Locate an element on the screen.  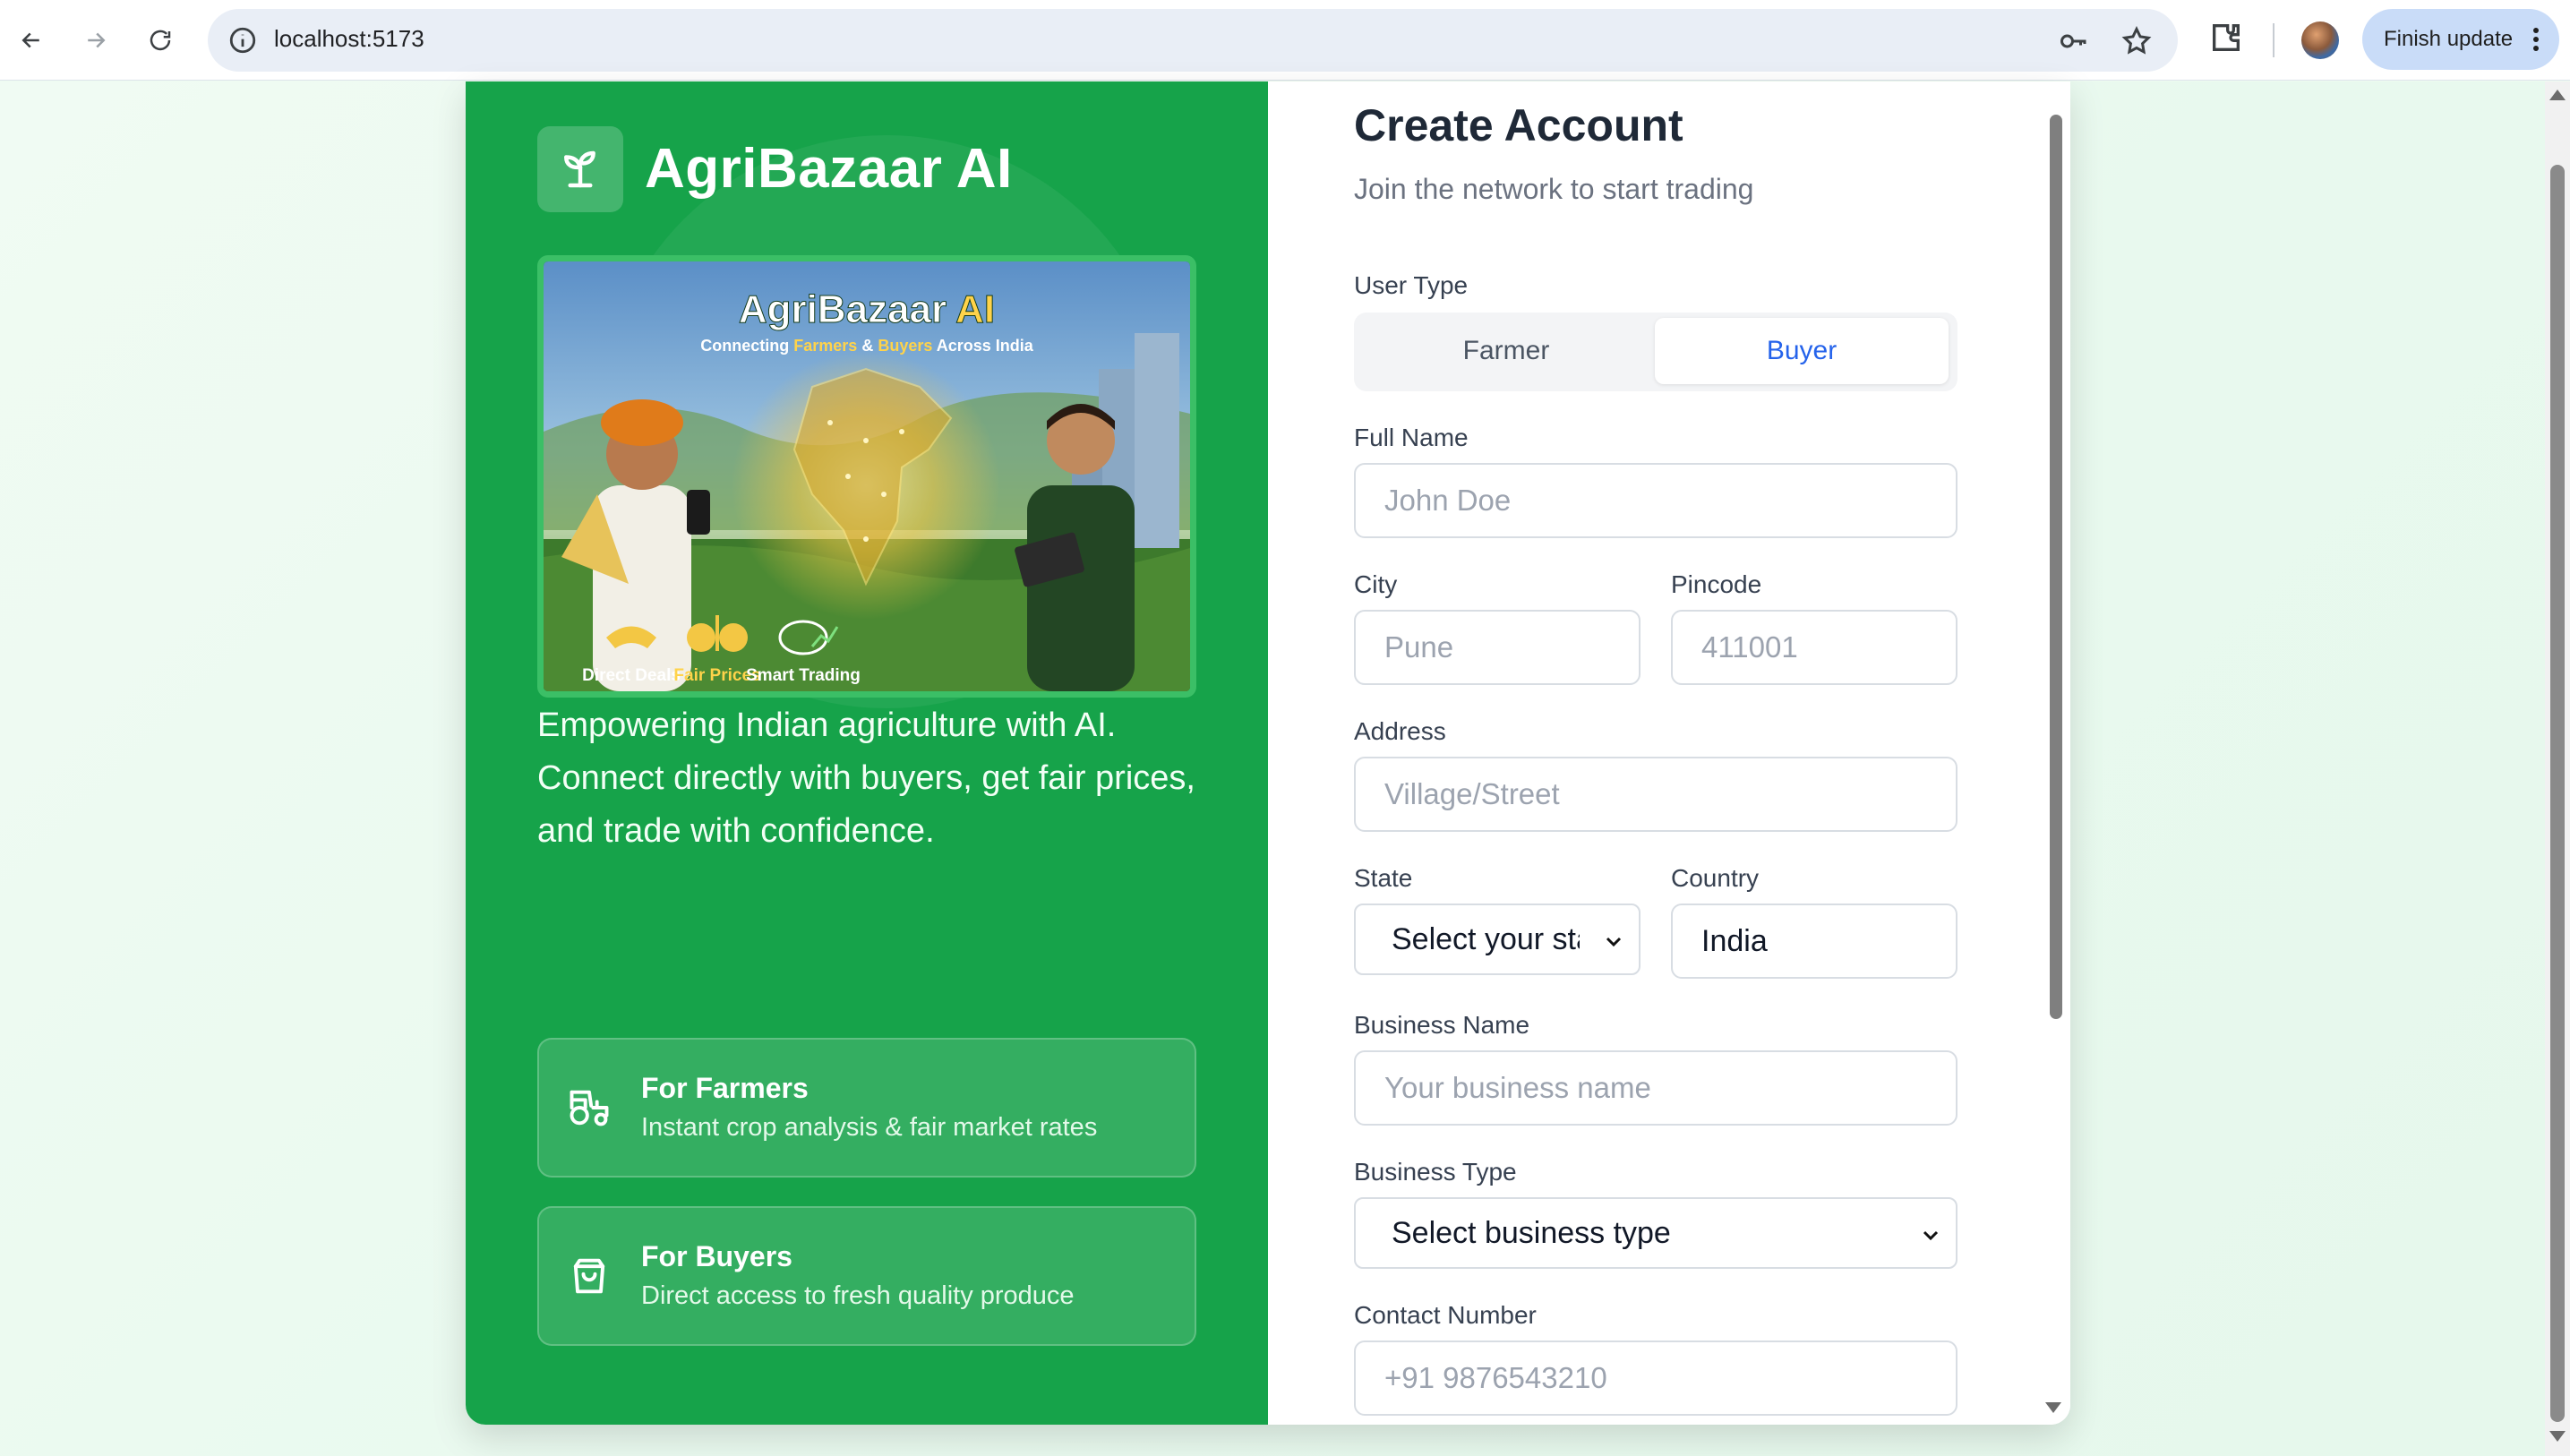
site-info-icon is located at coordinates (242, 40).